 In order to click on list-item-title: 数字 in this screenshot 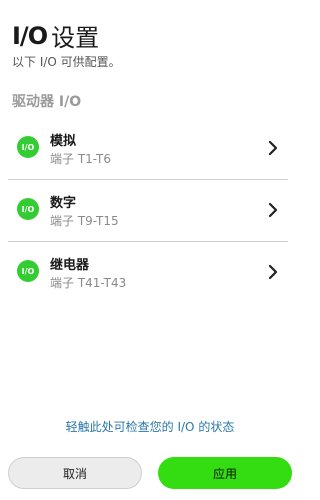, I will do `click(63, 203)`.